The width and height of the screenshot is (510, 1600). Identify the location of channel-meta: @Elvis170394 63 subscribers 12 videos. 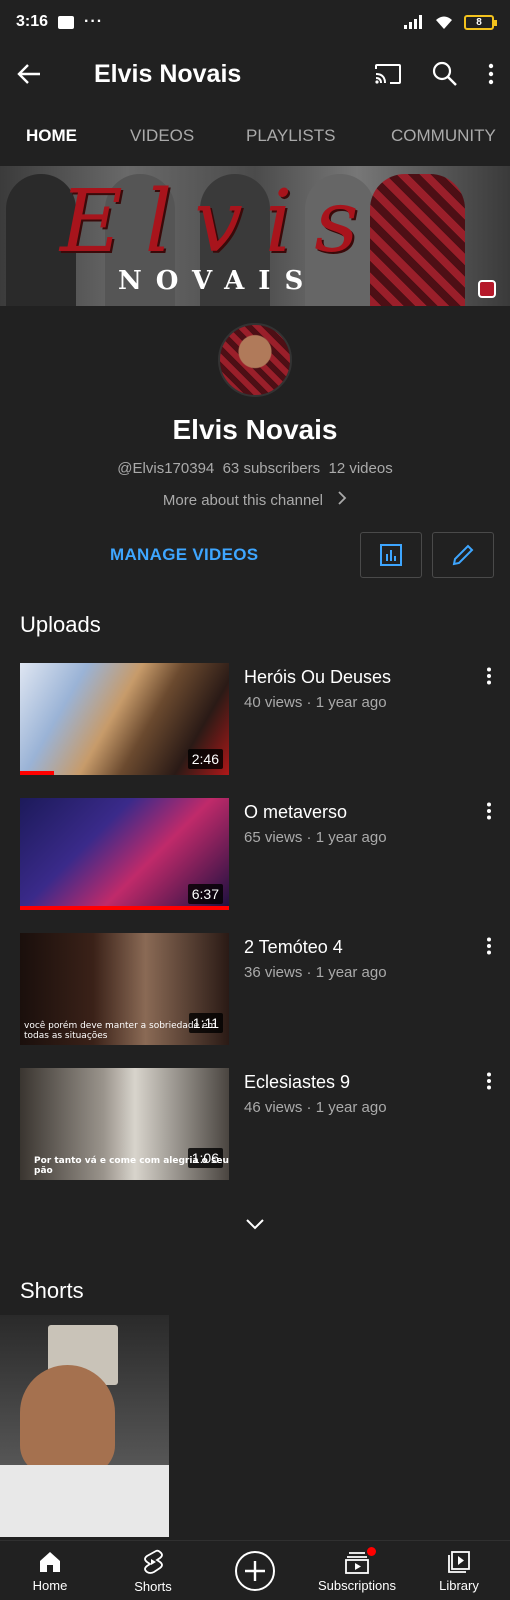
(255, 468).